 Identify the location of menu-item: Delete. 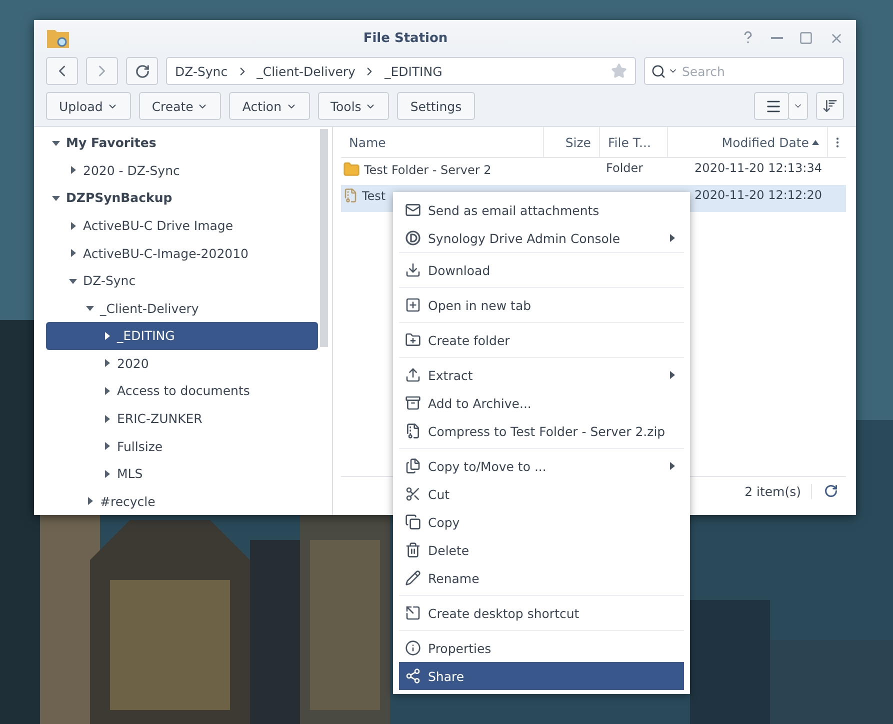
(541, 550).